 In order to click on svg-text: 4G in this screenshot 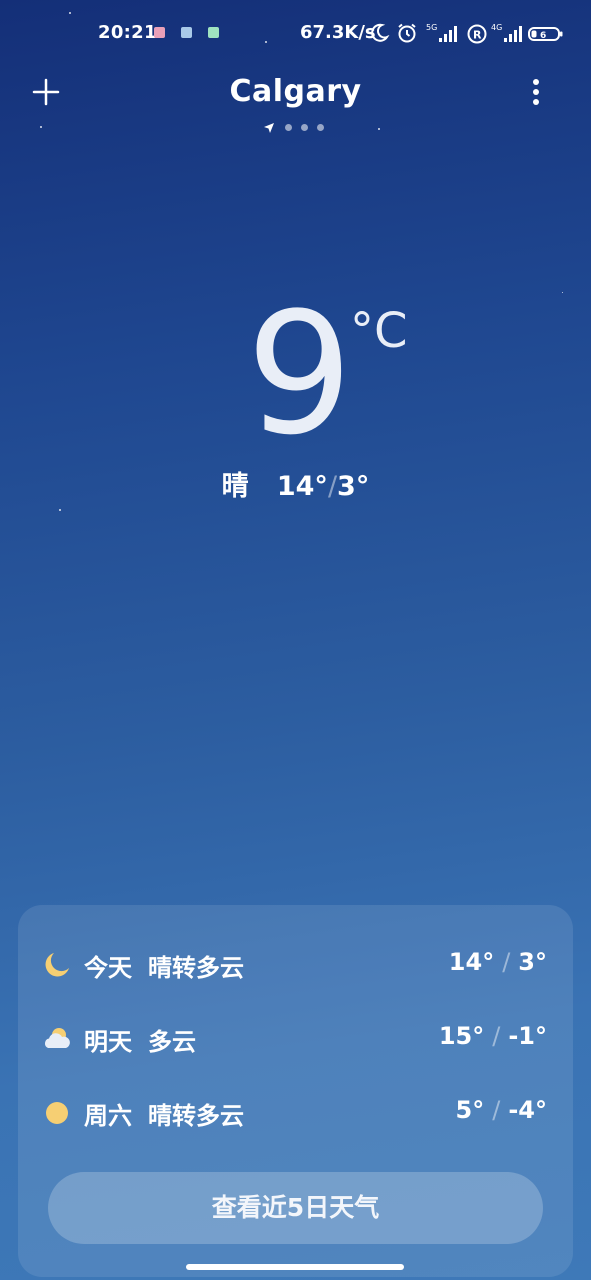, I will do `click(496, 27)`.